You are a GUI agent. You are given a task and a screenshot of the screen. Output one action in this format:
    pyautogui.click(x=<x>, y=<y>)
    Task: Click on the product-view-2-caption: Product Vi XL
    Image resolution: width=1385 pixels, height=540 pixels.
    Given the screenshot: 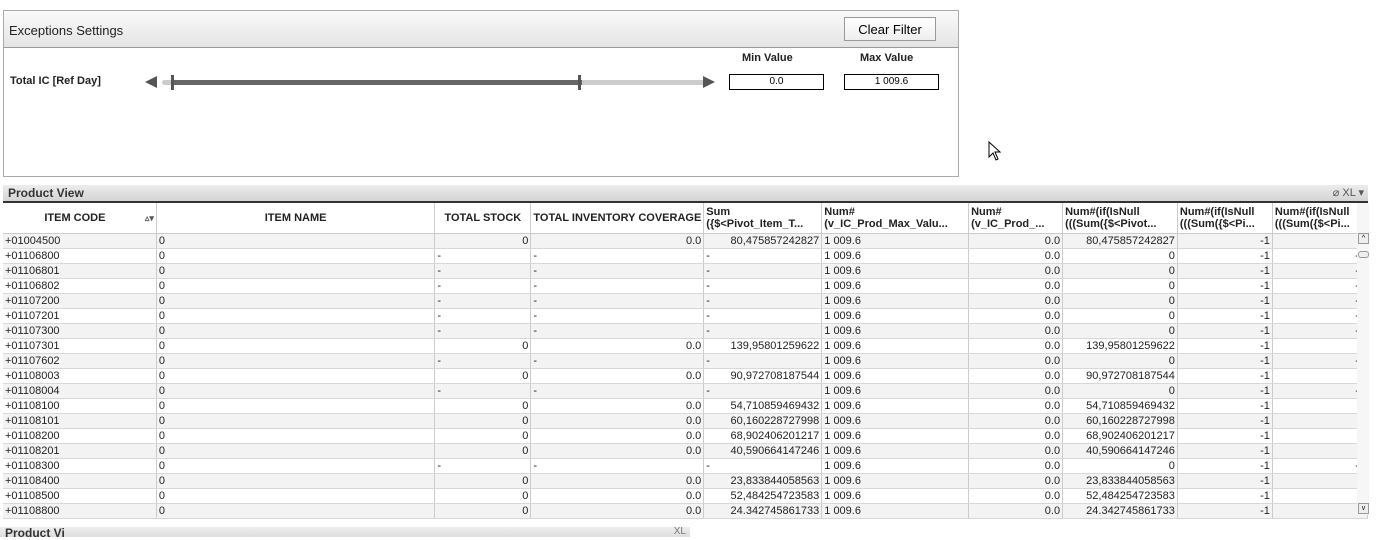 What is the action you would take?
    pyautogui.click(x=345, y=533)
    